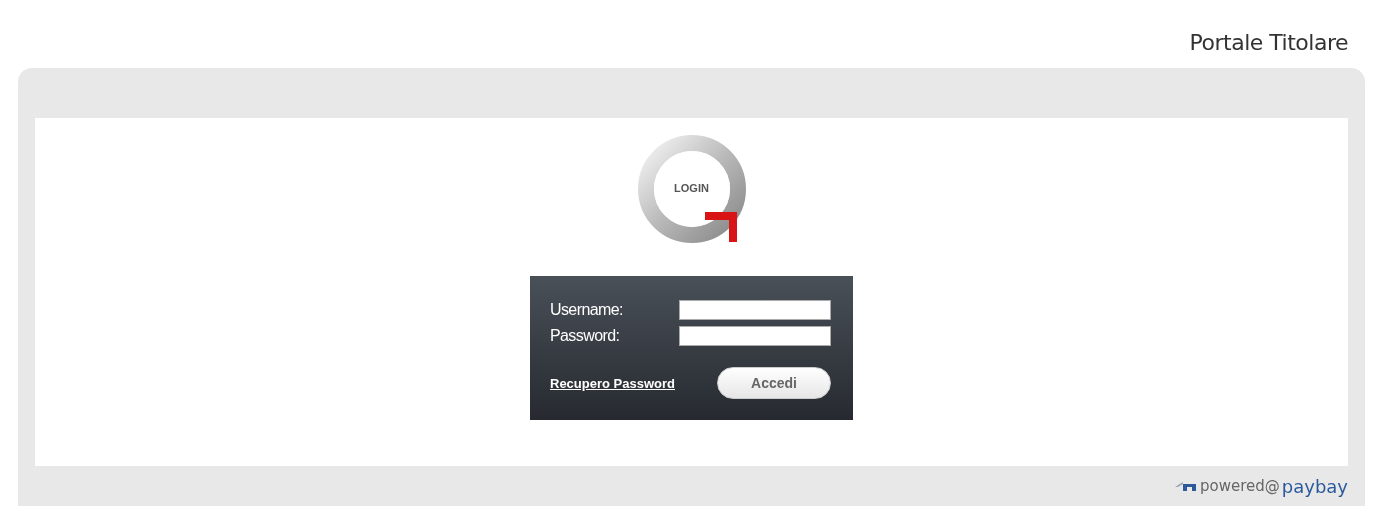 The width and height of the screenshot is (1381, 506). I want to click on brand-icon, so click(1186, 486).